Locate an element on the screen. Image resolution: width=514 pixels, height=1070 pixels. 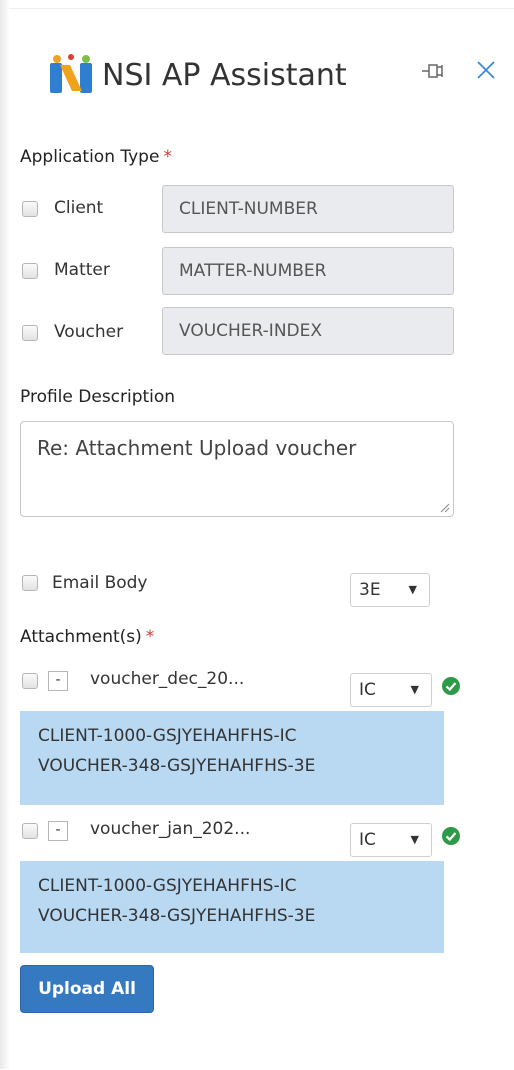
taskpane-header: NSI AP Assistant is located at coordinates (262, 79).